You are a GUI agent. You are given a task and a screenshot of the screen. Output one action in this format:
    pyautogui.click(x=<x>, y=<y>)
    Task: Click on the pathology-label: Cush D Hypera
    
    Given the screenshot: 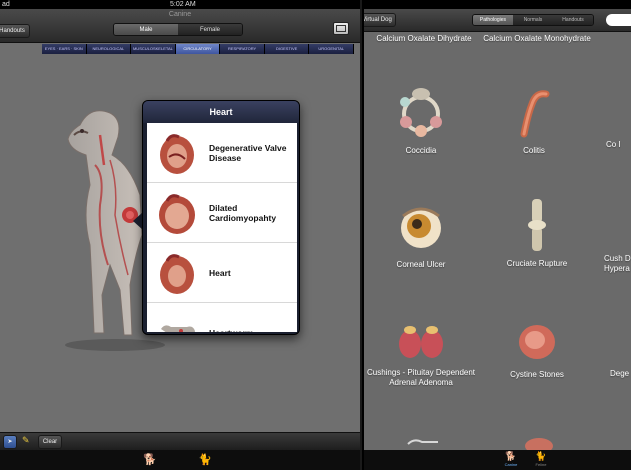 What is the action you would take?
    pyautogui.click(x=617, y=263)
    